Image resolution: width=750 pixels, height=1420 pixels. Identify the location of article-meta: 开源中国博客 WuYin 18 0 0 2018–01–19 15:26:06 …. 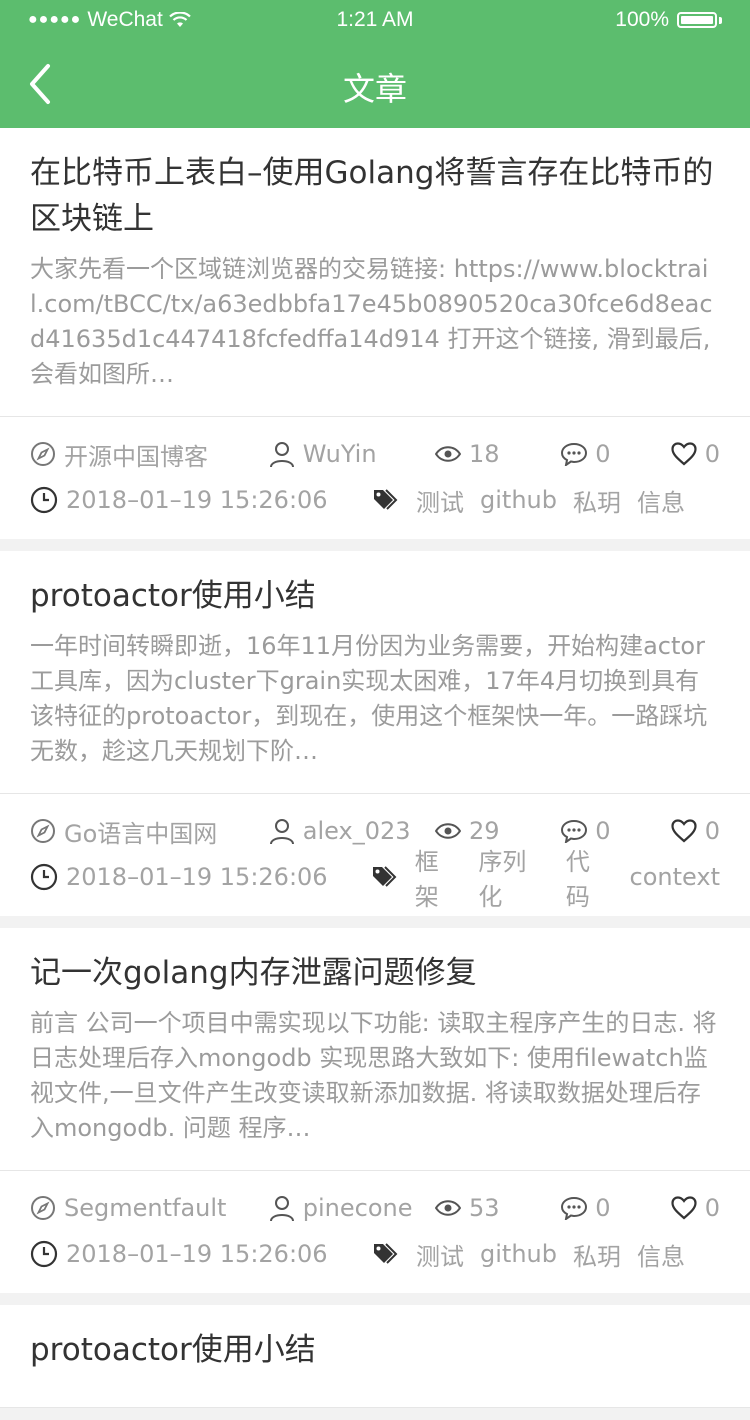
(375, 478).